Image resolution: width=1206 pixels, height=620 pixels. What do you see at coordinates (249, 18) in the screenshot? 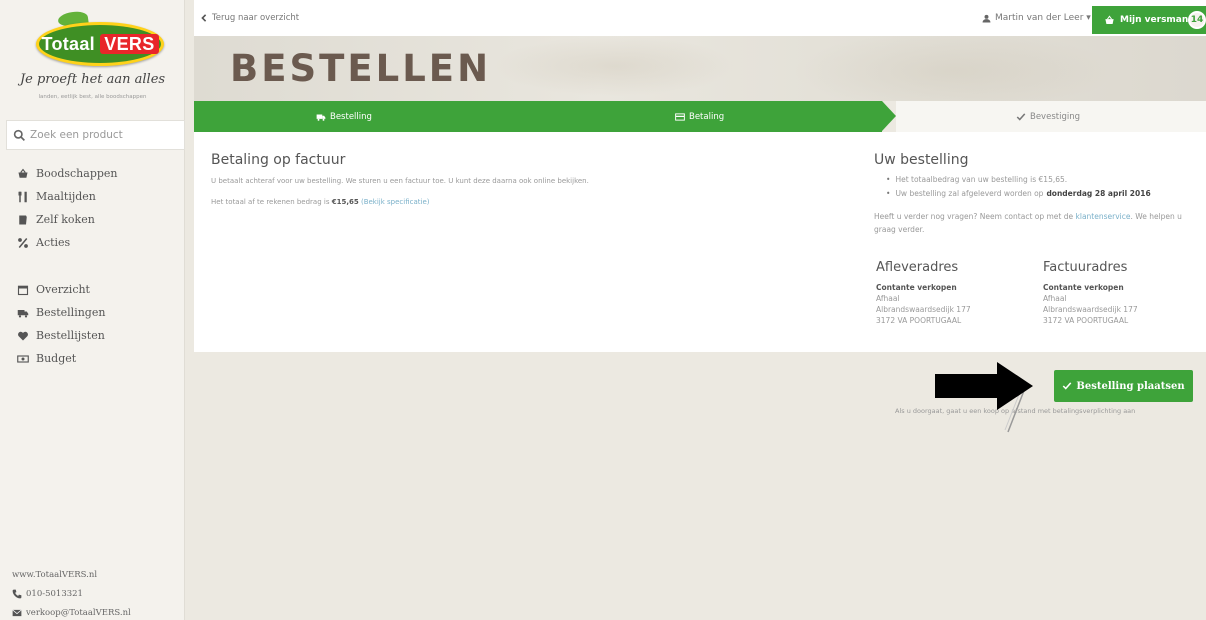
I see `back-to-overview-link: Terug naar overzicht` at bounding box center [249, 18].